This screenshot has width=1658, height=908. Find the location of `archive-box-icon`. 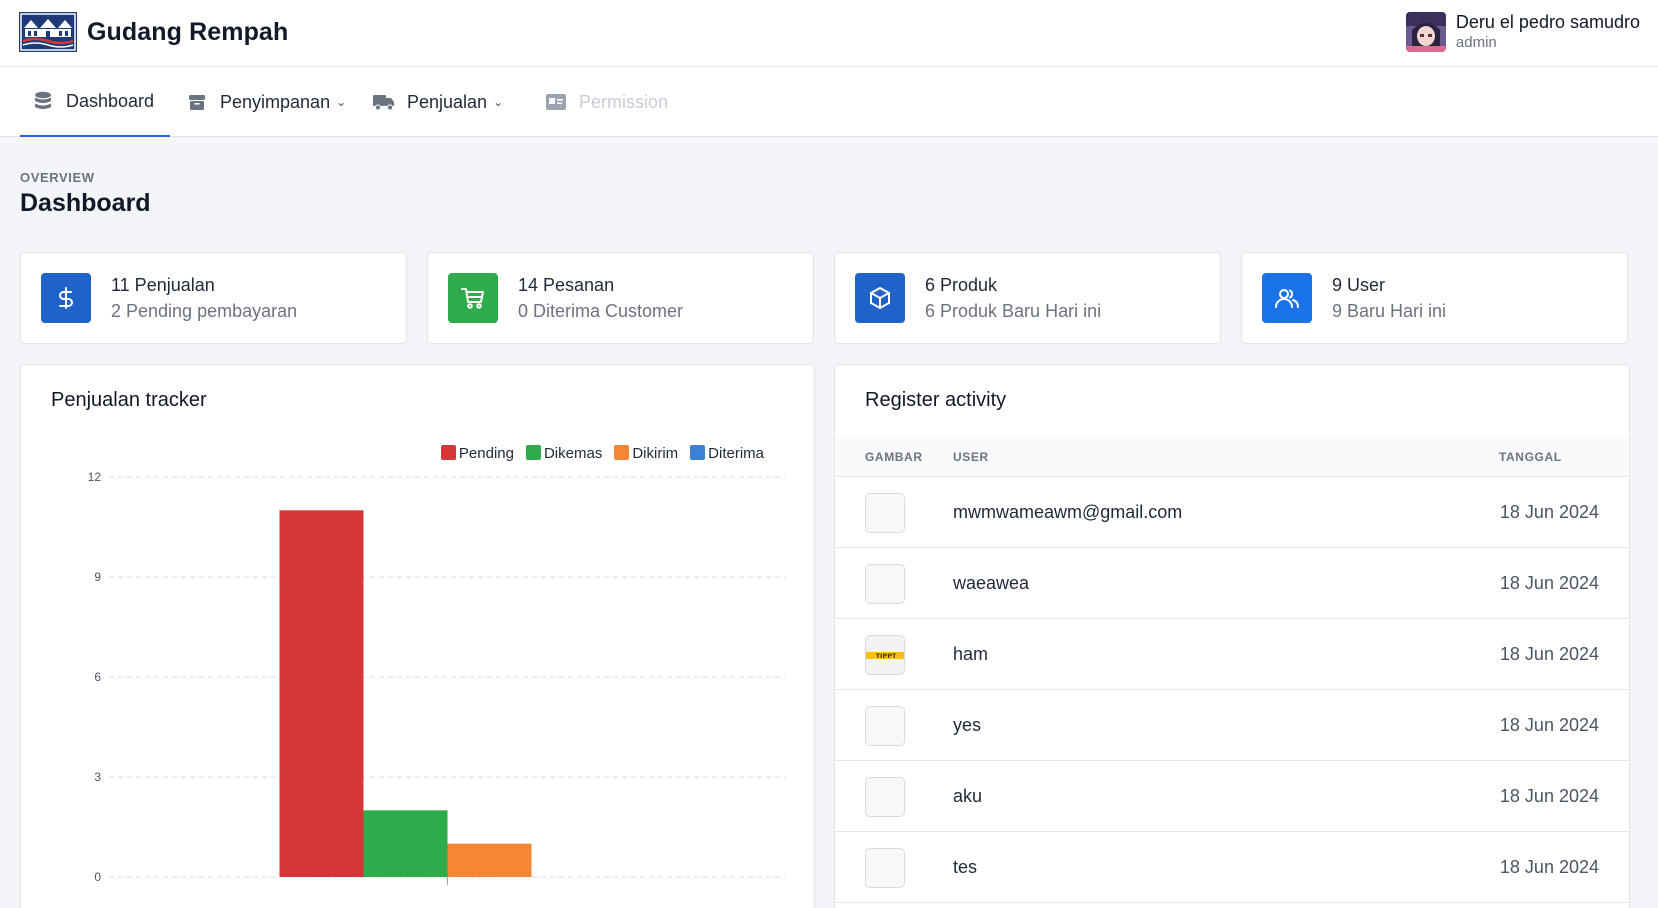

archive-box-icon is located at coordinates (197, 102).